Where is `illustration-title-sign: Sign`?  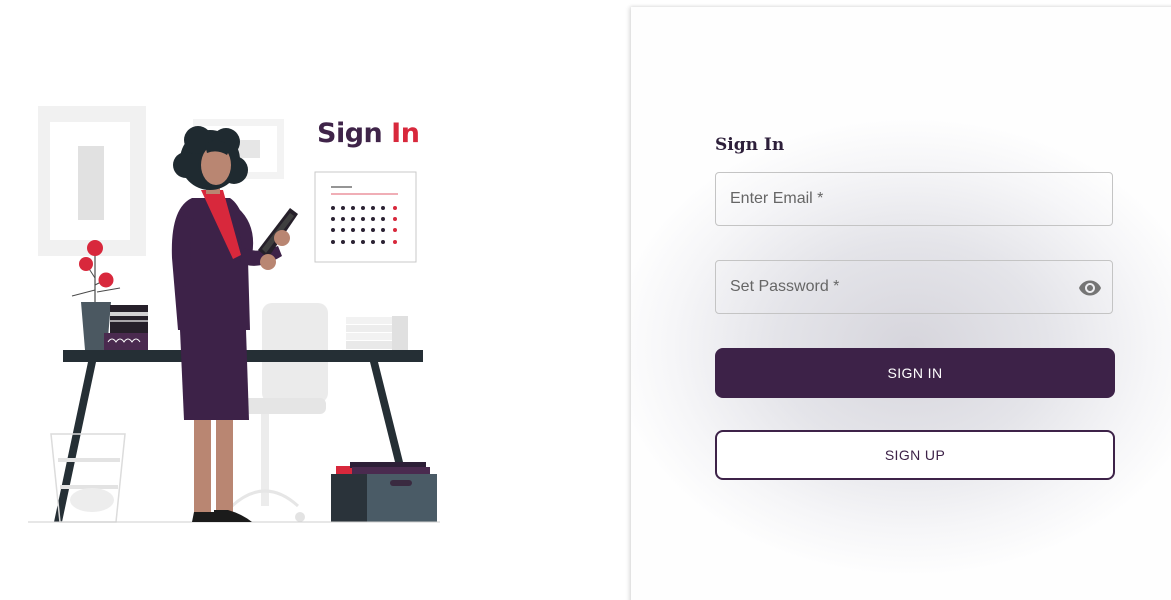 illustration-title-sign: Sign is located at coordinates (350, 133).